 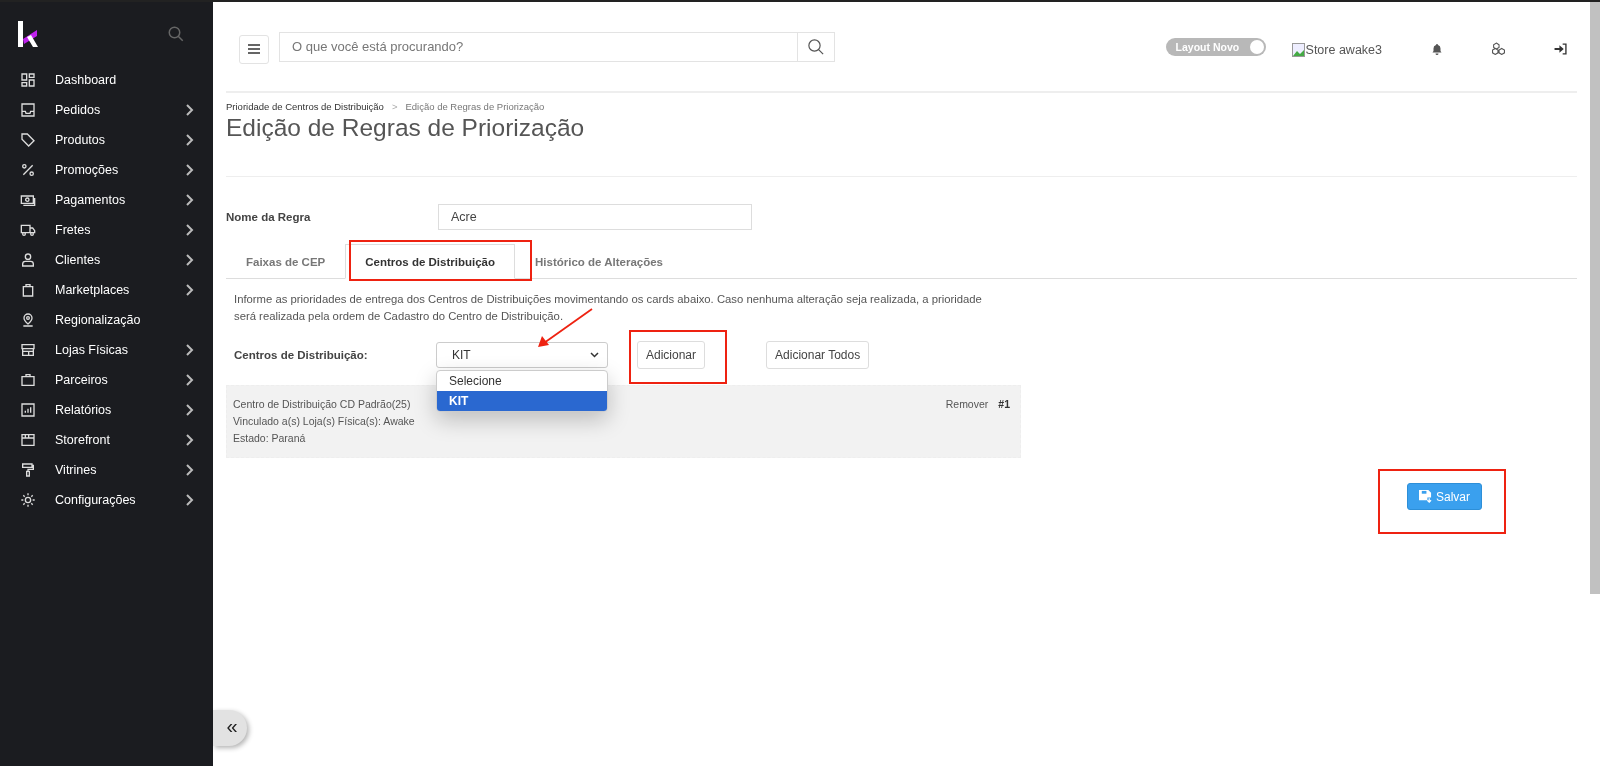 What do you see at coordinates (1298, 49) in the screenshot?
I see `broken-image-icon` at bounding box center [1298, 49].